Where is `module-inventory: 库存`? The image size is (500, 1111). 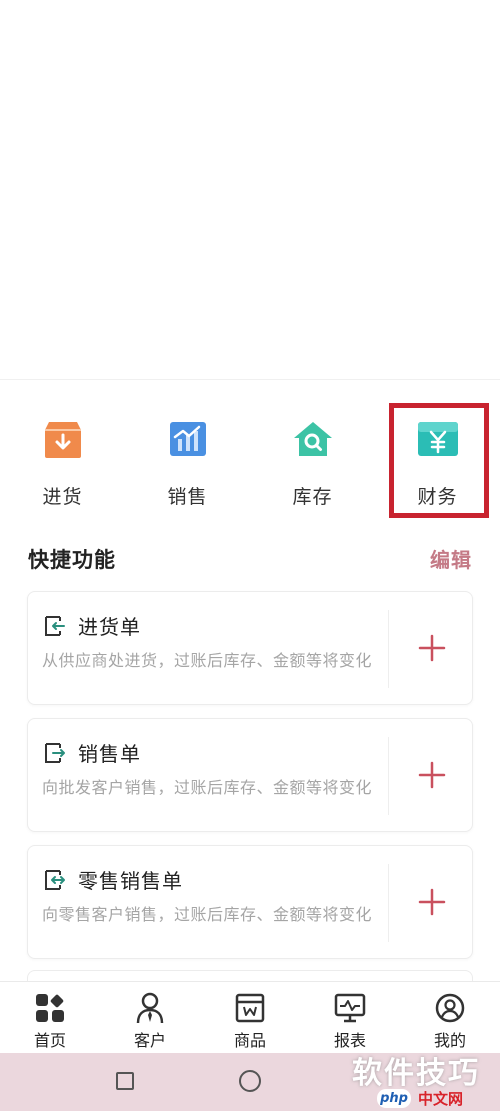
module-inventory: 库存 is located at coordinates (312, 461).